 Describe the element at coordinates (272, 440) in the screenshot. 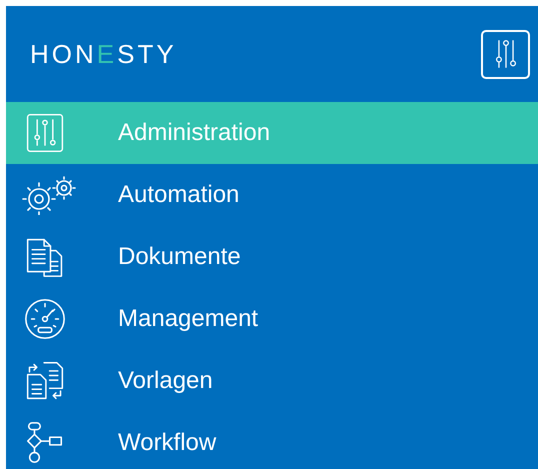

I see `menu-item: Workflow` at that location.